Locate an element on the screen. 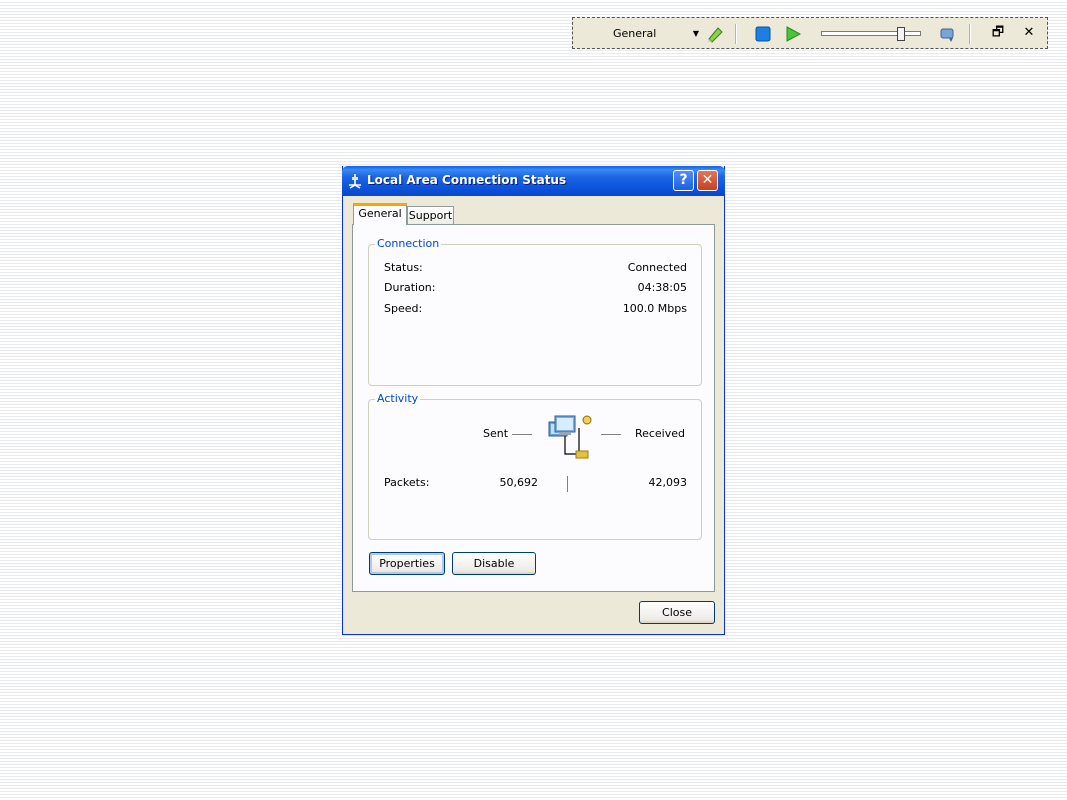 This screenshot has width=1067, height=800. duration-label: Duration: is located at coordinates (410, 287).